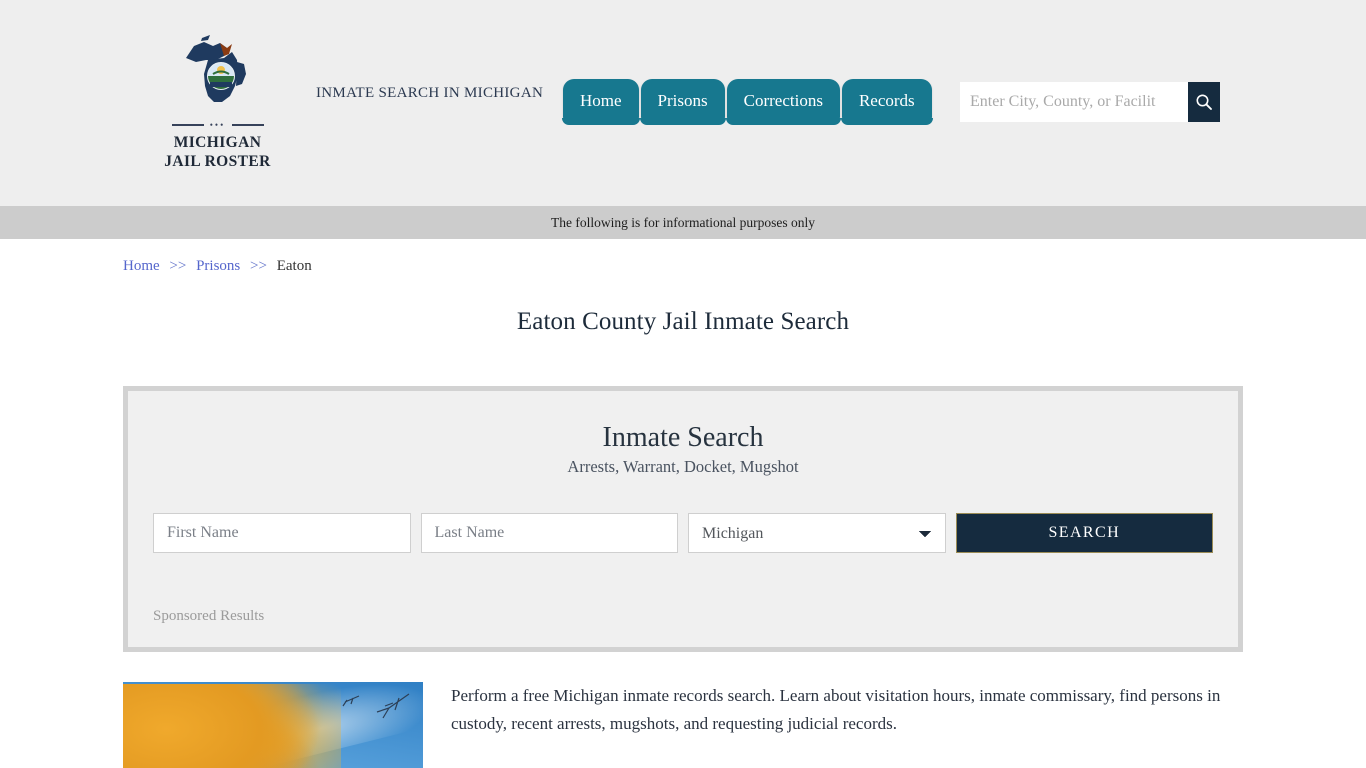 The height and width of the screenshot is (768, 1366). I want to click on nav-item-corrections: Corrections, so click(783, 102).